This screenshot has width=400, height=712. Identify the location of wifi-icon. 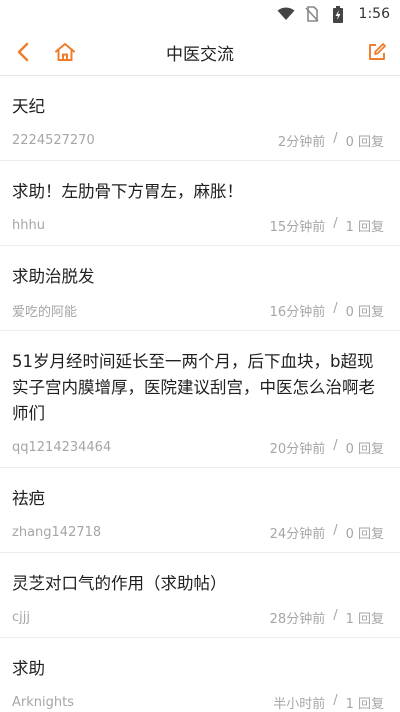
(286, 14).